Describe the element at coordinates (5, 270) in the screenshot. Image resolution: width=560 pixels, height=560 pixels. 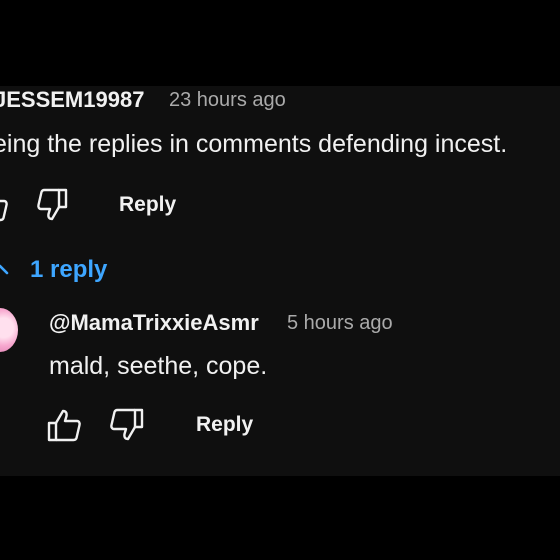
I see `chevron-up-icon` at that location.